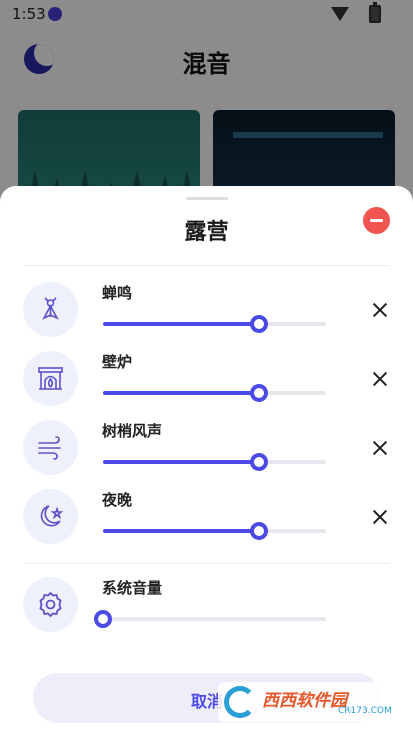 This screenshot has width=413, height=734. Describe the element at coordinates (206, 232) in the screenshot. I see `sheet-title: 露营` at that location.